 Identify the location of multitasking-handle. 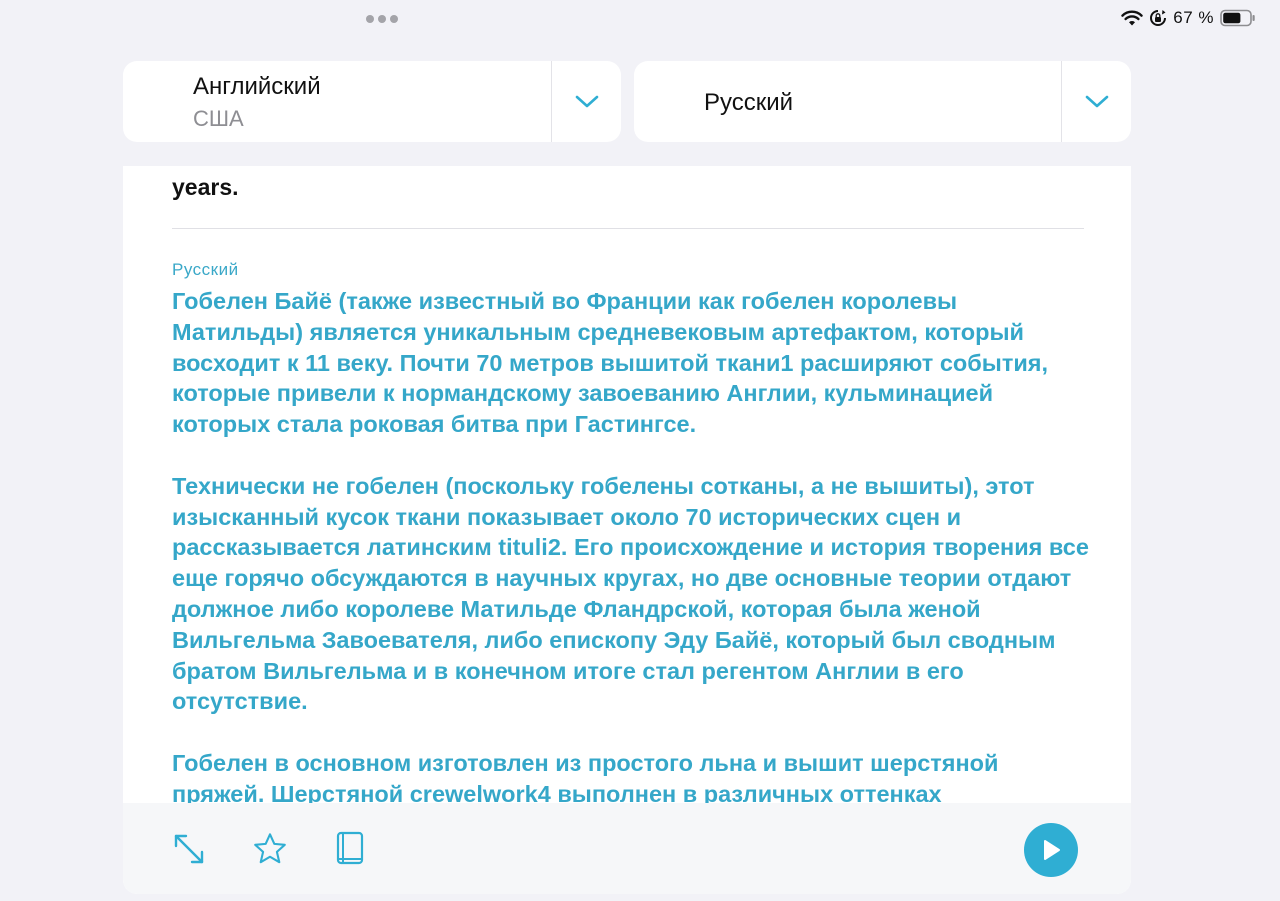
(382, 19).